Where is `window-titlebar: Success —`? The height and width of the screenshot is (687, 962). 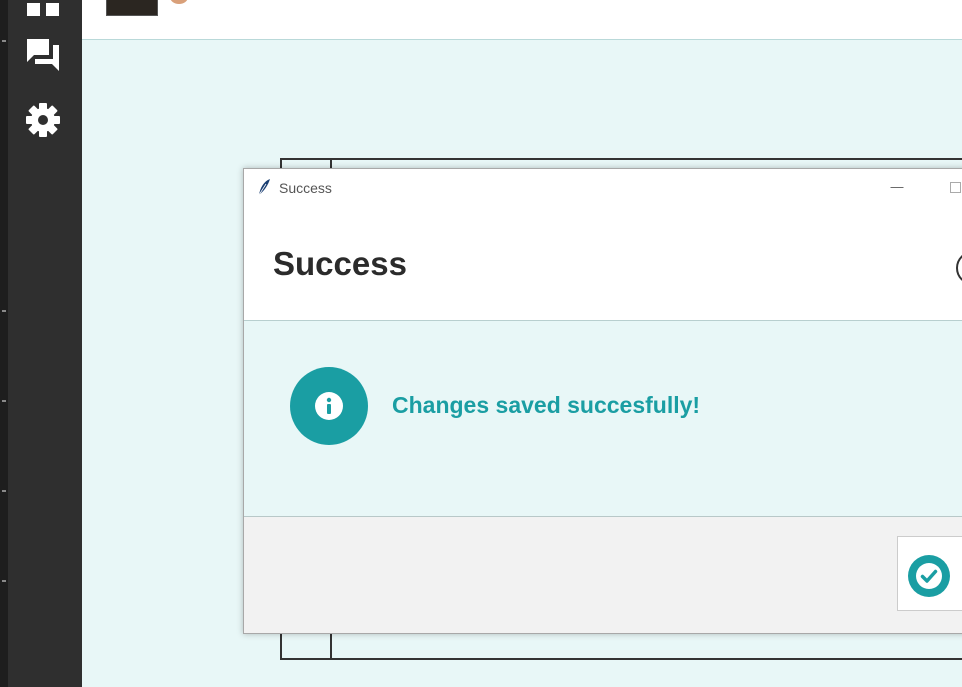 window-titlebar: Success — is located at coordinates (603, 187).